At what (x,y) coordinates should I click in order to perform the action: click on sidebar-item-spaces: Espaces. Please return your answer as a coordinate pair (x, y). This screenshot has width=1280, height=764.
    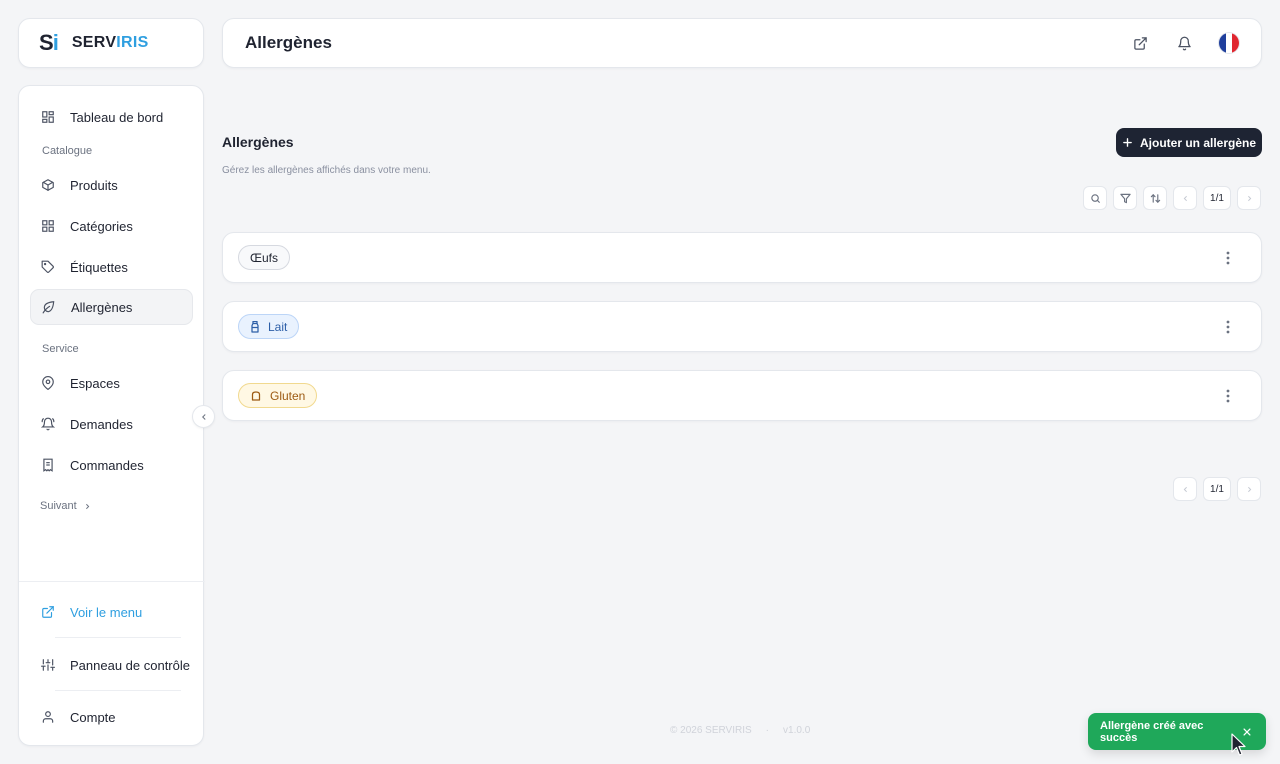
    Looking at the image, I should click on (111, 383).